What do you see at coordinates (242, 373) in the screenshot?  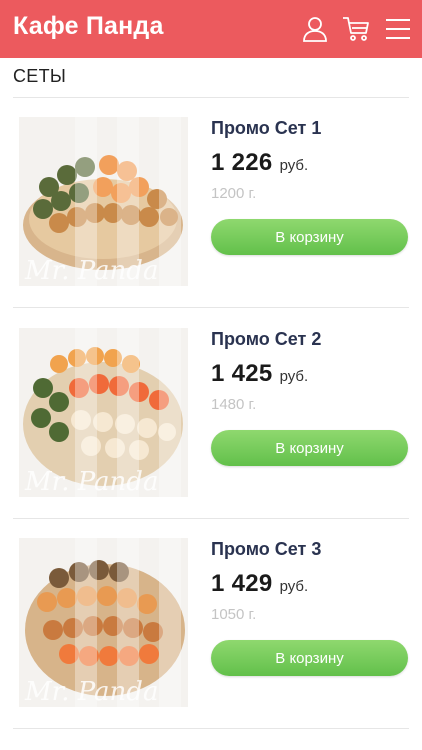 I see `product-price: 1 425` at bounding box center [242, 373].